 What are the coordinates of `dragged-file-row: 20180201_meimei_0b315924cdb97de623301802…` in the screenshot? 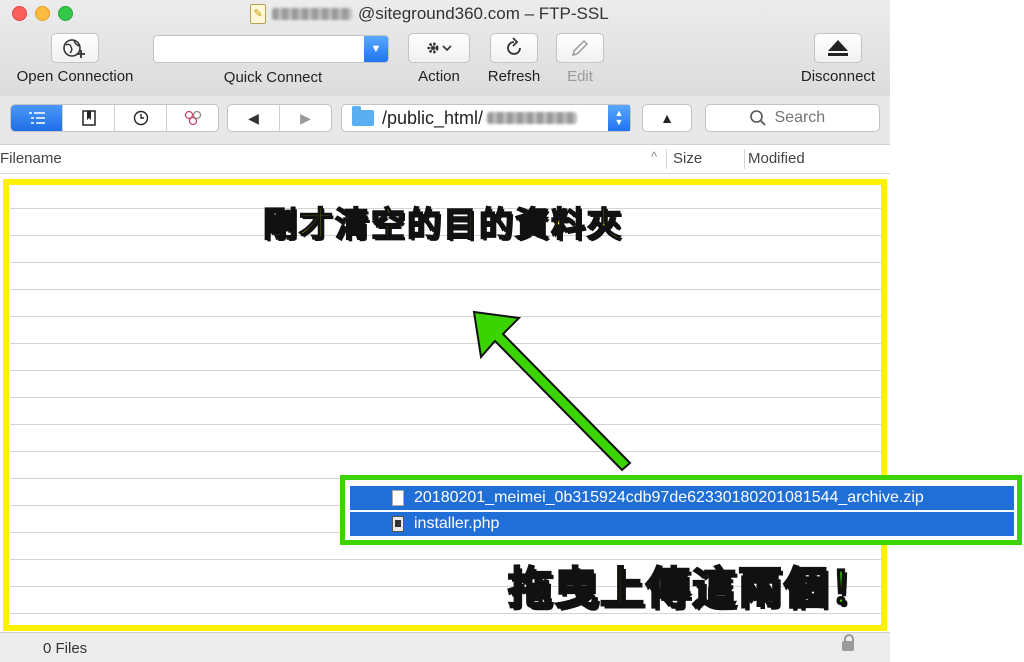 It's located at (682, 498).